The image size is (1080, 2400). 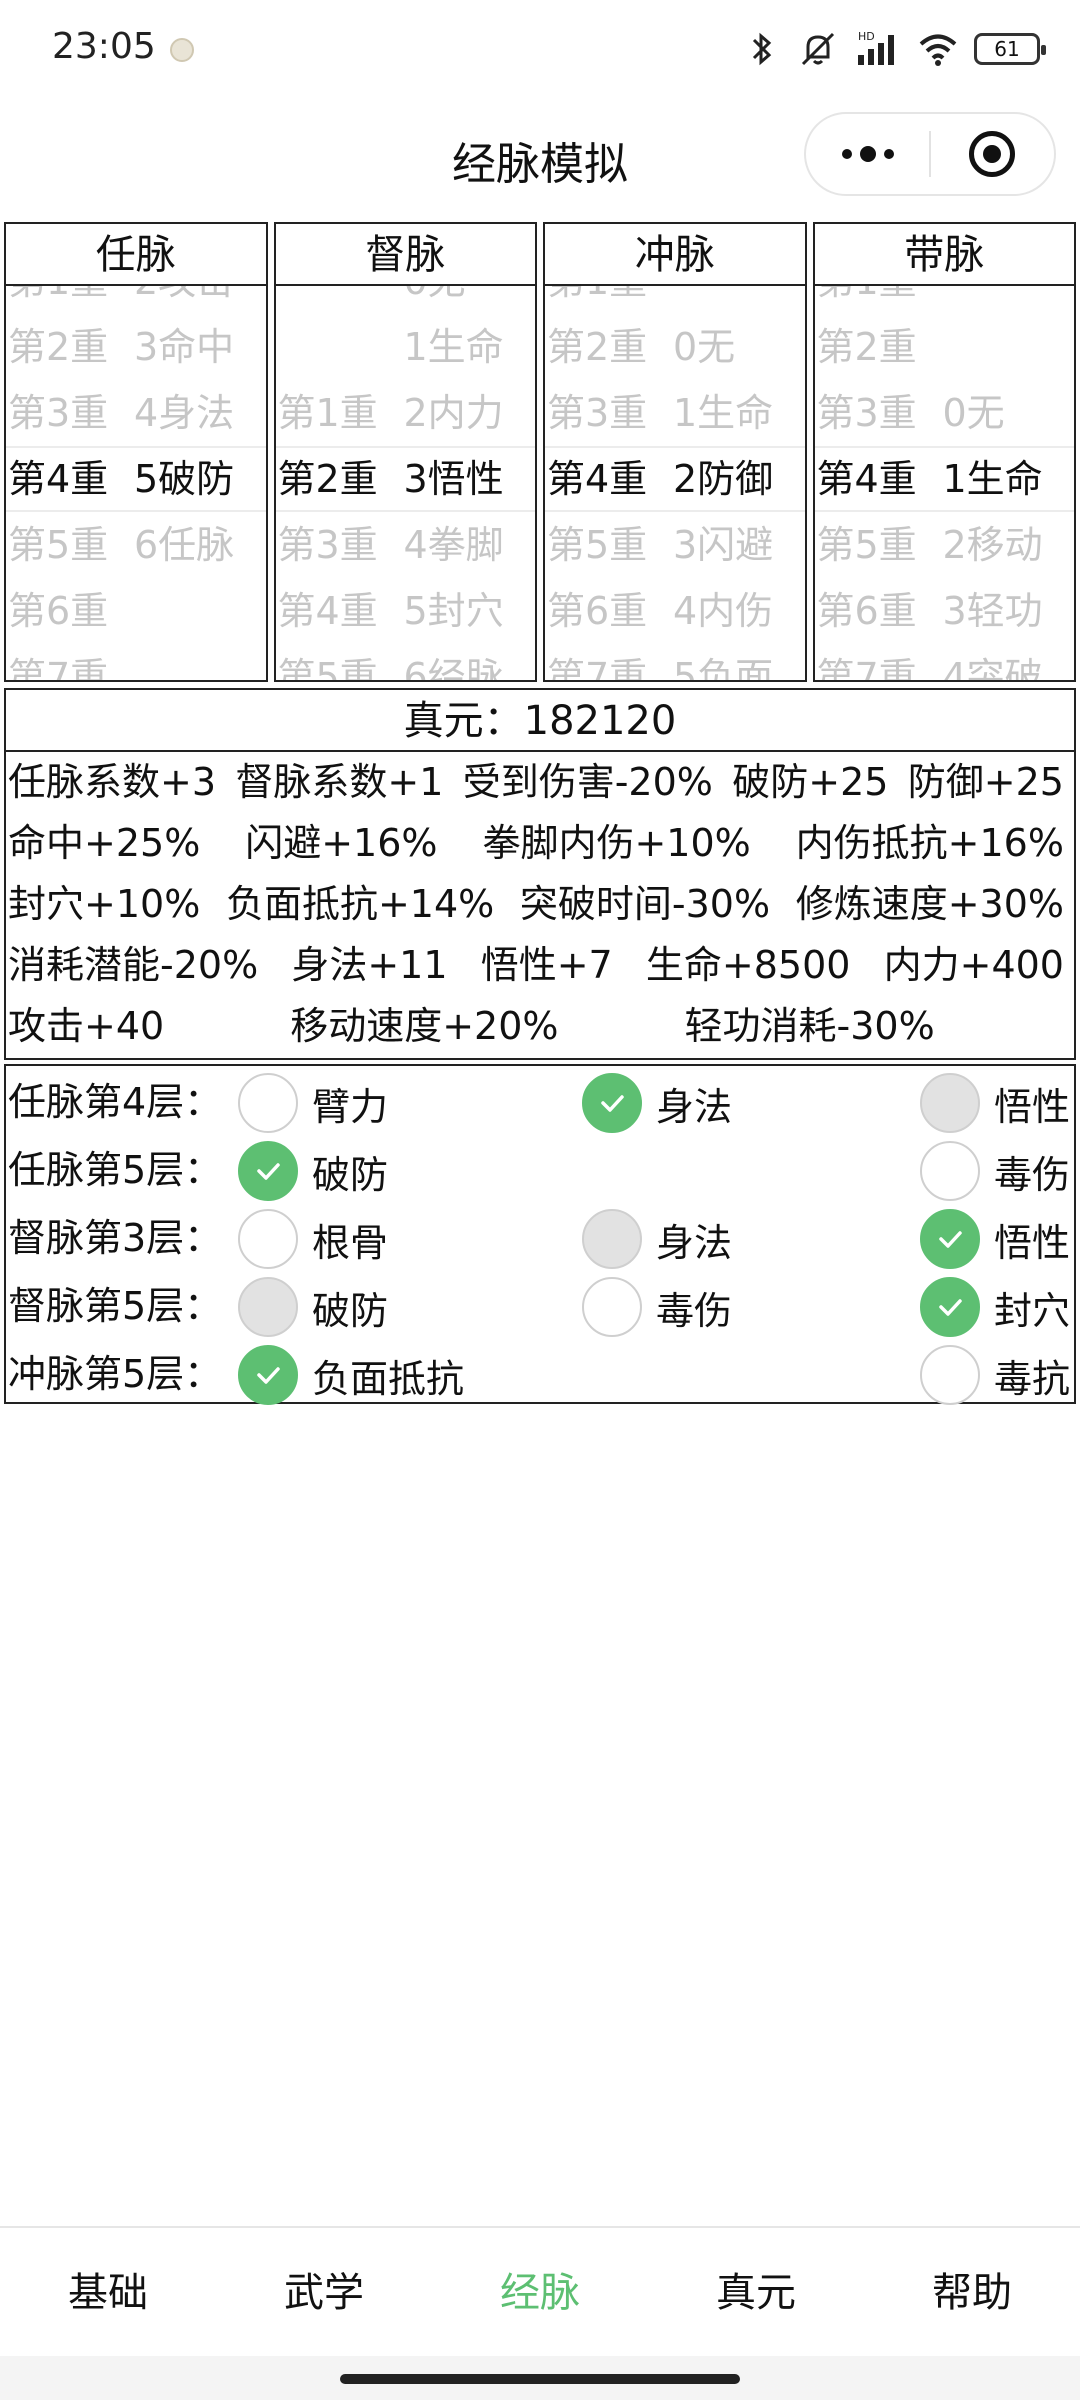 I want to click on attribute-option: 3悟性, so click(x=469, y=479).